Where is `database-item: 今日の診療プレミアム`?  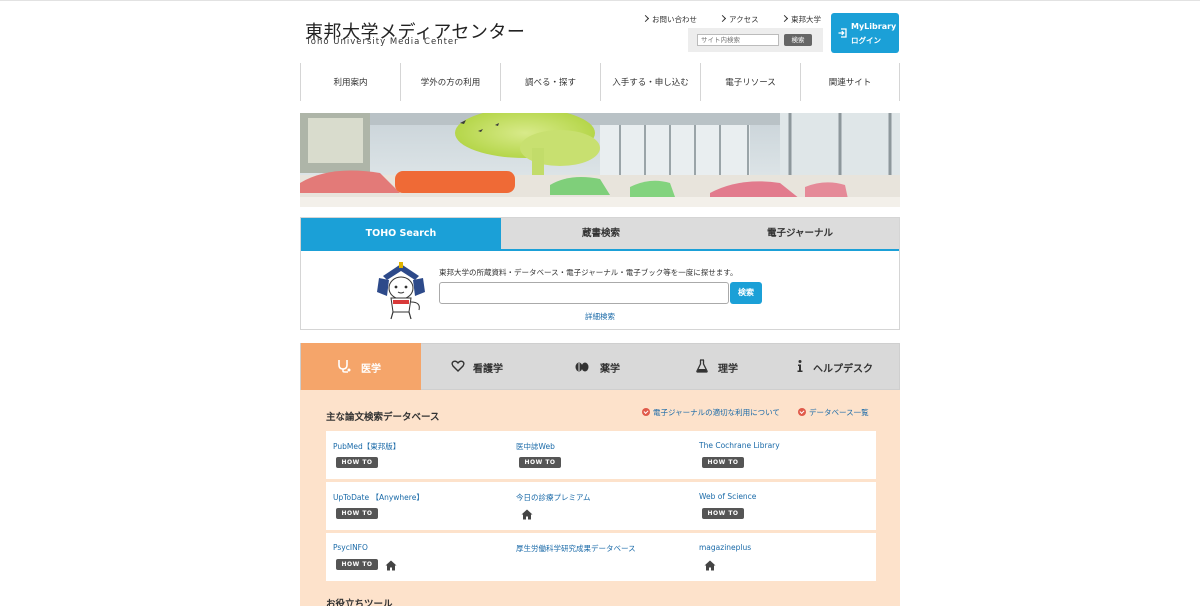 database-item: 今日の診療プレミアム is located at coordinates (599, 506).